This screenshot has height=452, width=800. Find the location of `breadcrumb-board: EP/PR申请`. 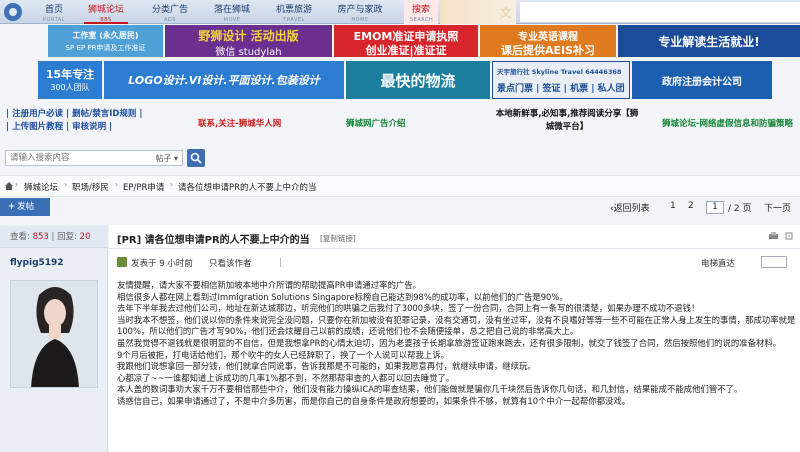

breadcrumb-board: EP/PR申请 is located at coordinates (143, 187).